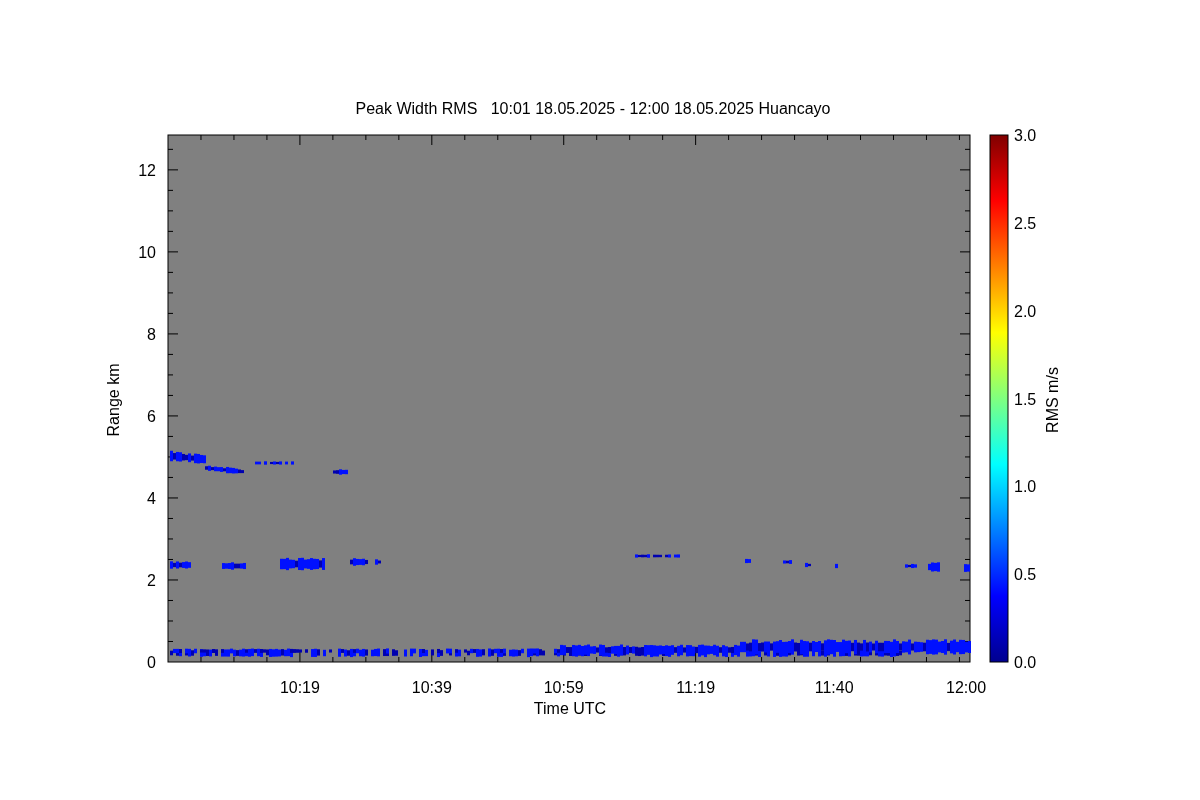 The height and width of the screenshot is (800, 1200). I want to click on y-axis-label: Range km, so click(113, 400).